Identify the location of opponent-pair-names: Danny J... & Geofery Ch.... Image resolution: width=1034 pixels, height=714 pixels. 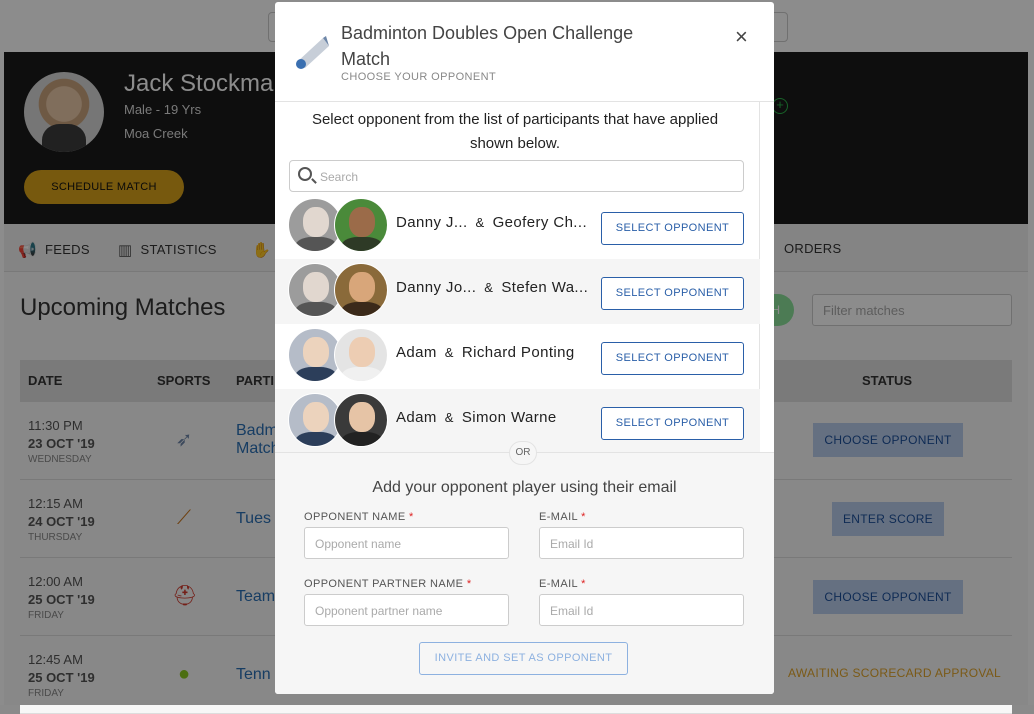
(491, 222).